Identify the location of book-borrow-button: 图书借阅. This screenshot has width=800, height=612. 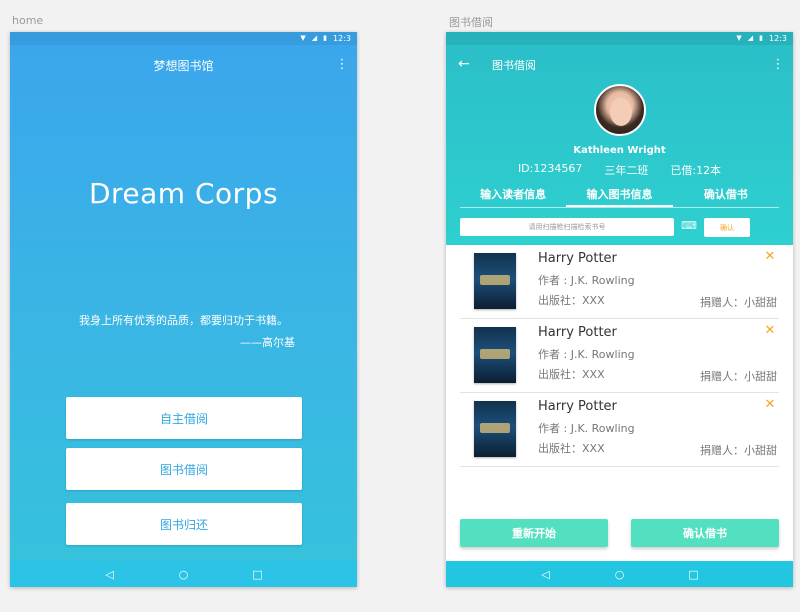
(184, 469).